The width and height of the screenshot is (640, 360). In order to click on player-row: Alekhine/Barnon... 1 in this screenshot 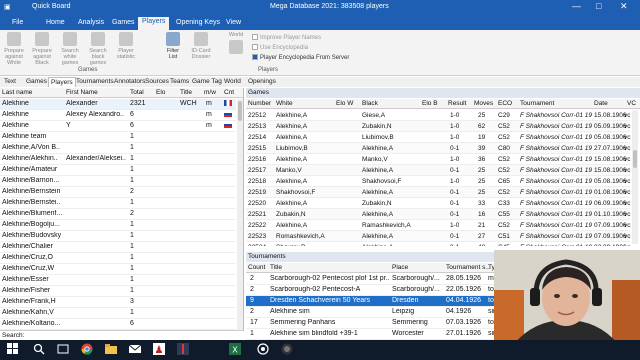, I will do `click(118, 181)`.